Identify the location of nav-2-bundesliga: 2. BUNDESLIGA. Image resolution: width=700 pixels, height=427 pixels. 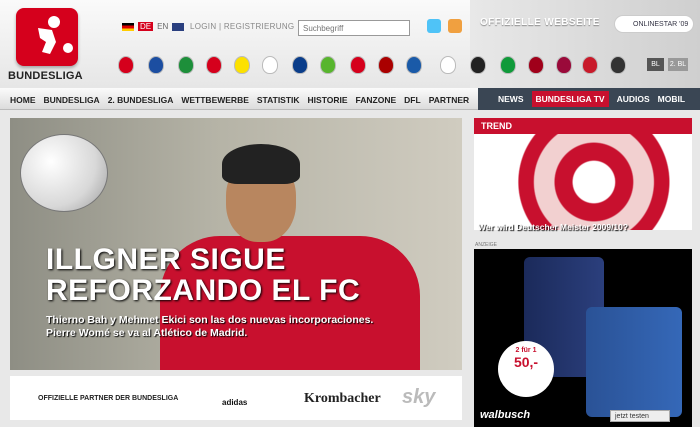
(141, 100).